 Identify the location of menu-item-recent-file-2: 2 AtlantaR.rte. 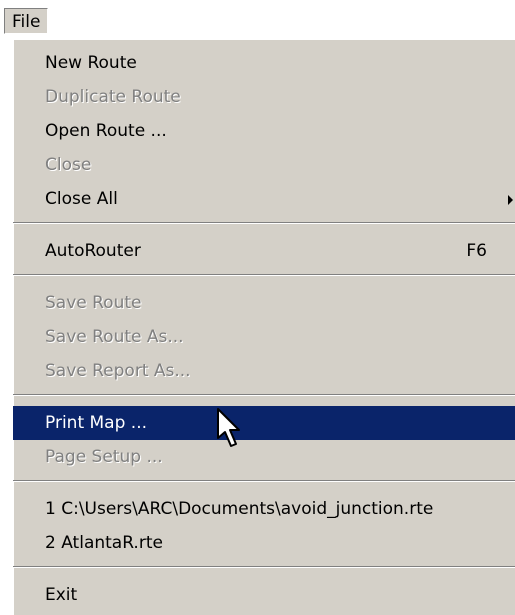
(264, 543).